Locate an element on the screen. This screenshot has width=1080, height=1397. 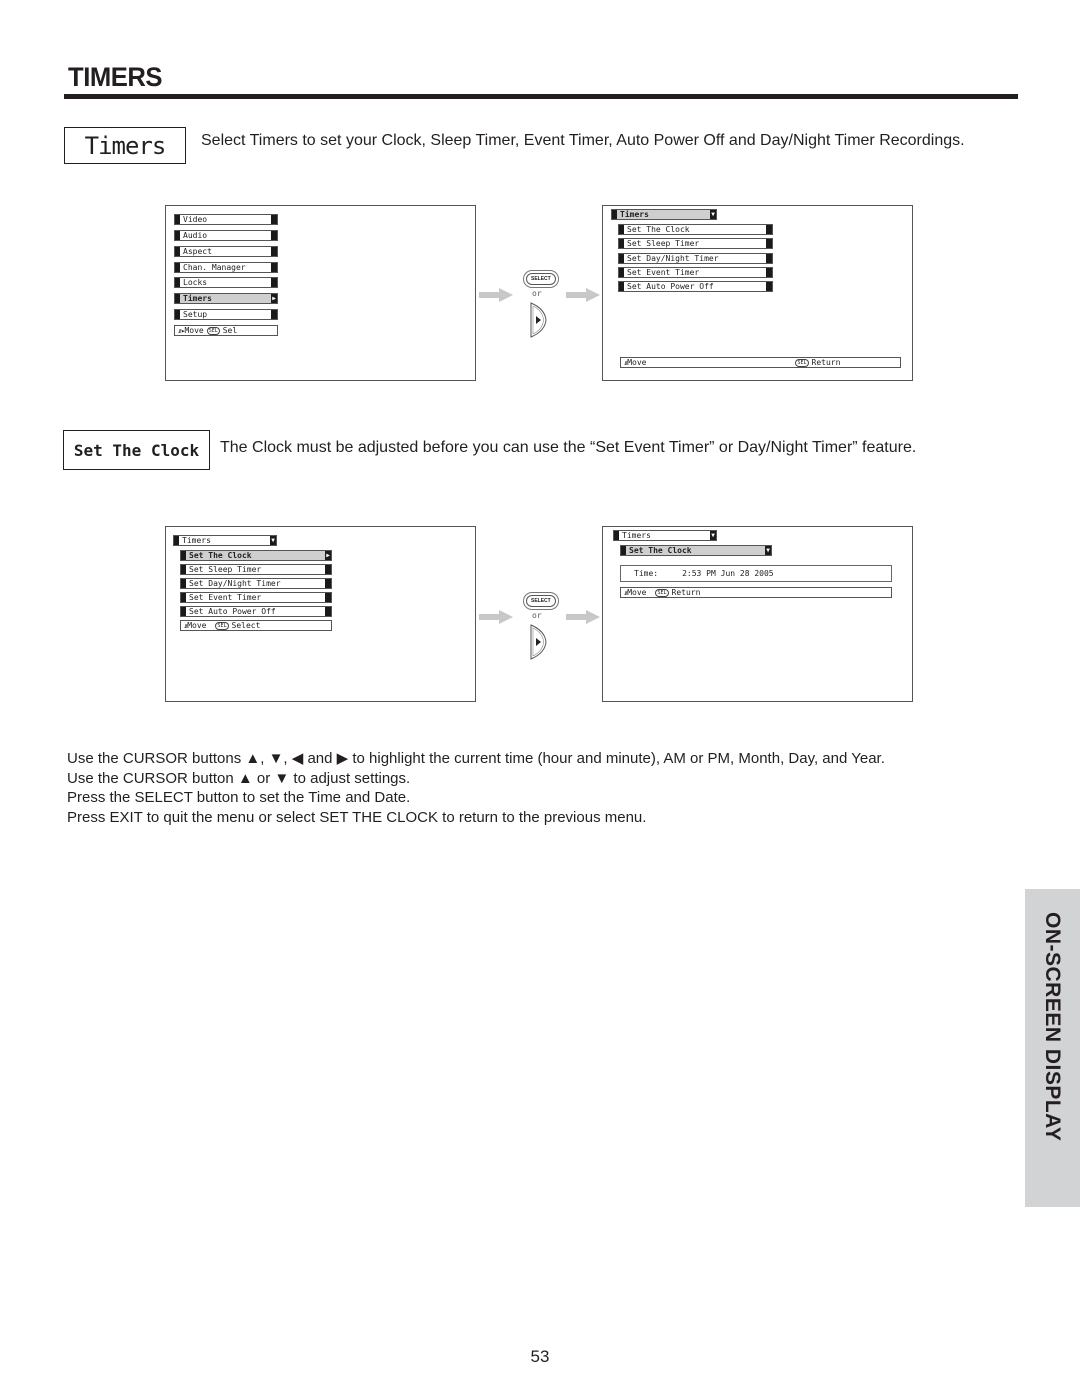
menu-item-label: Setup is located at coordinates (195, 314).